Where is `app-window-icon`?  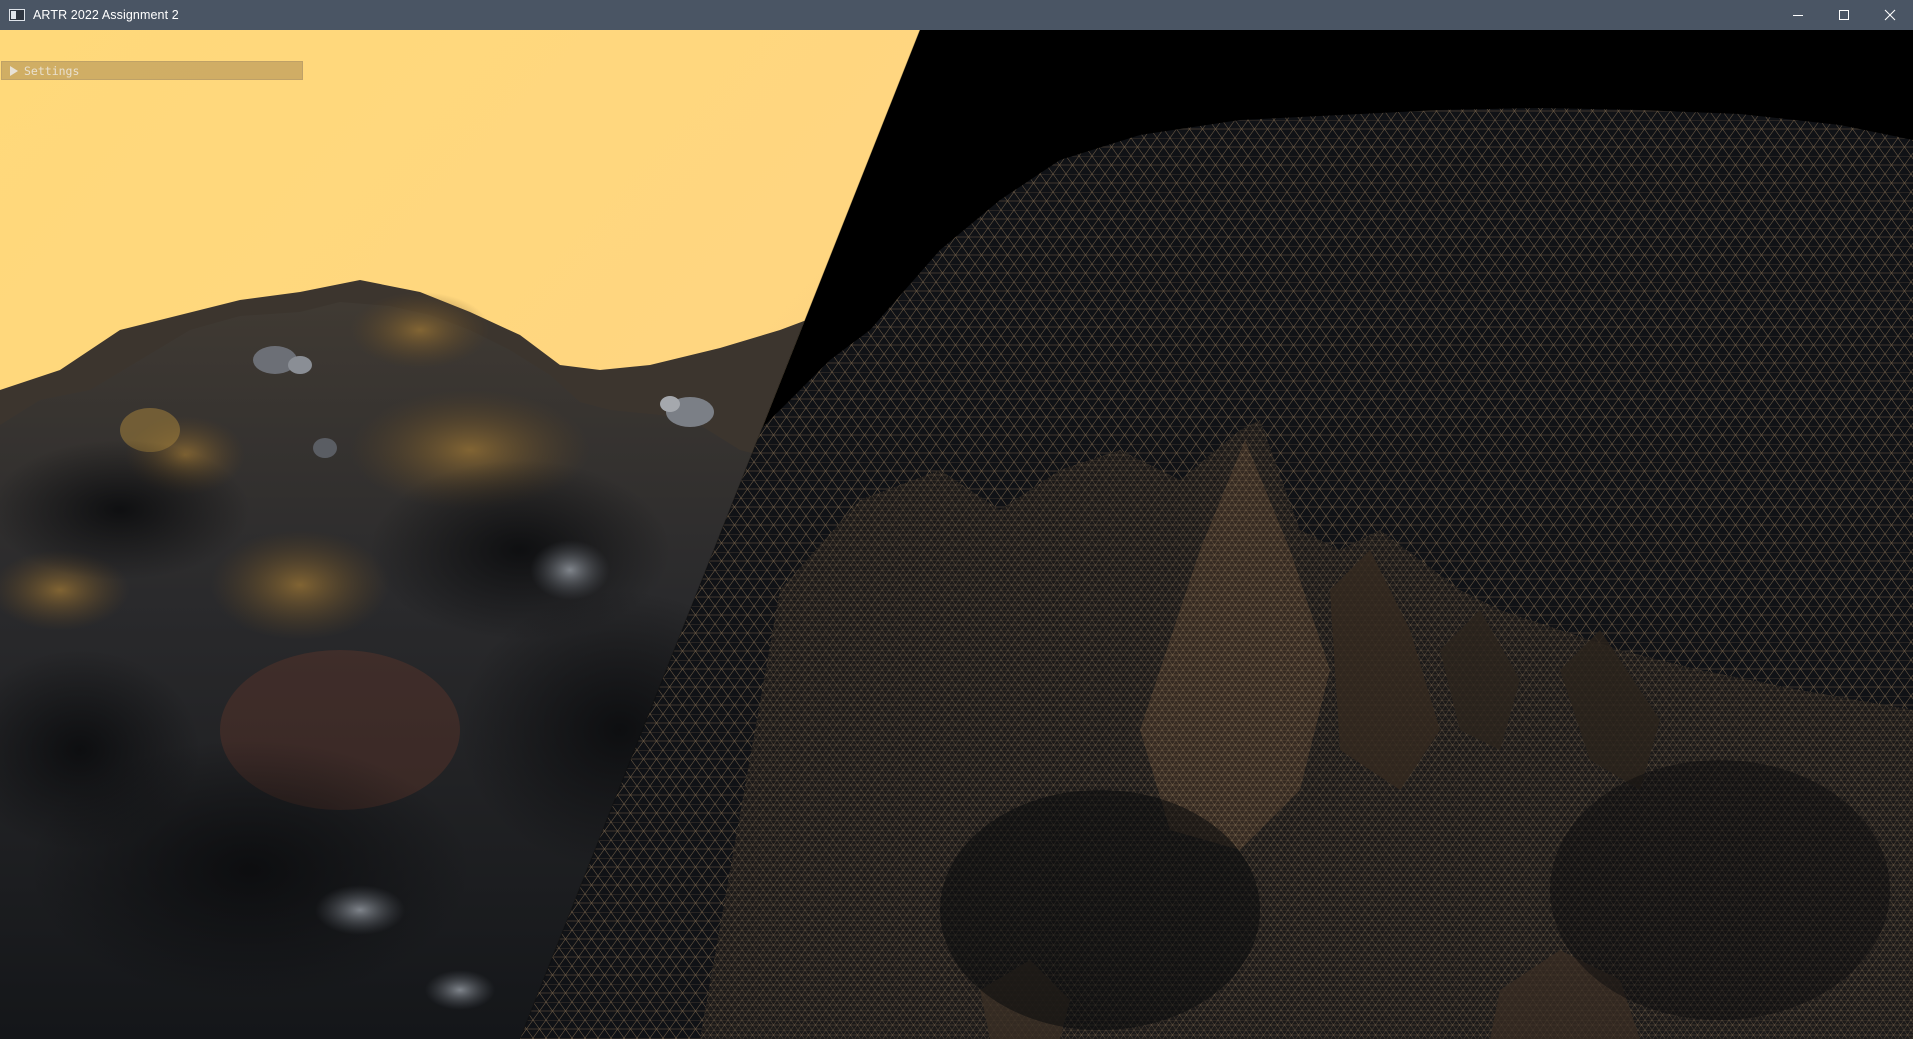
app-window-icon is located at coordinates (17, 15).